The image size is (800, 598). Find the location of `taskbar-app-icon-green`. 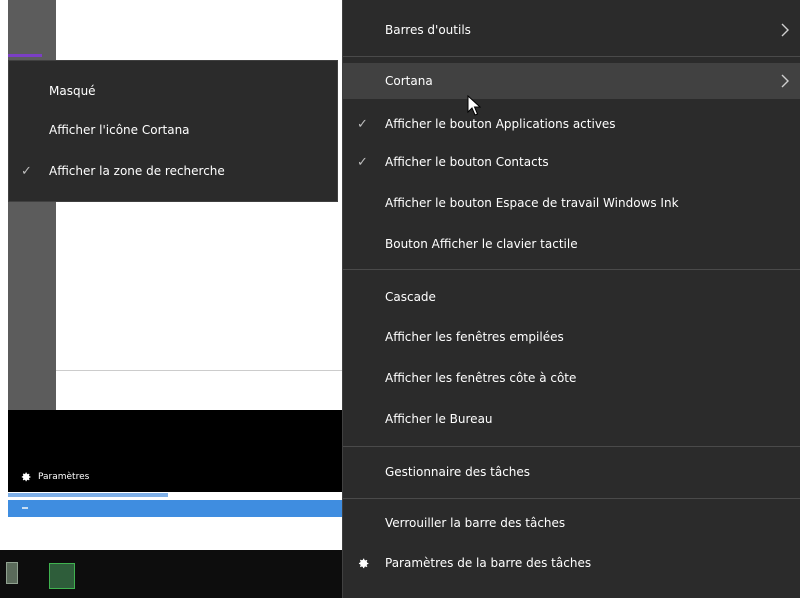

taskbar-app-icon-green is located at coordinates (62, 576).